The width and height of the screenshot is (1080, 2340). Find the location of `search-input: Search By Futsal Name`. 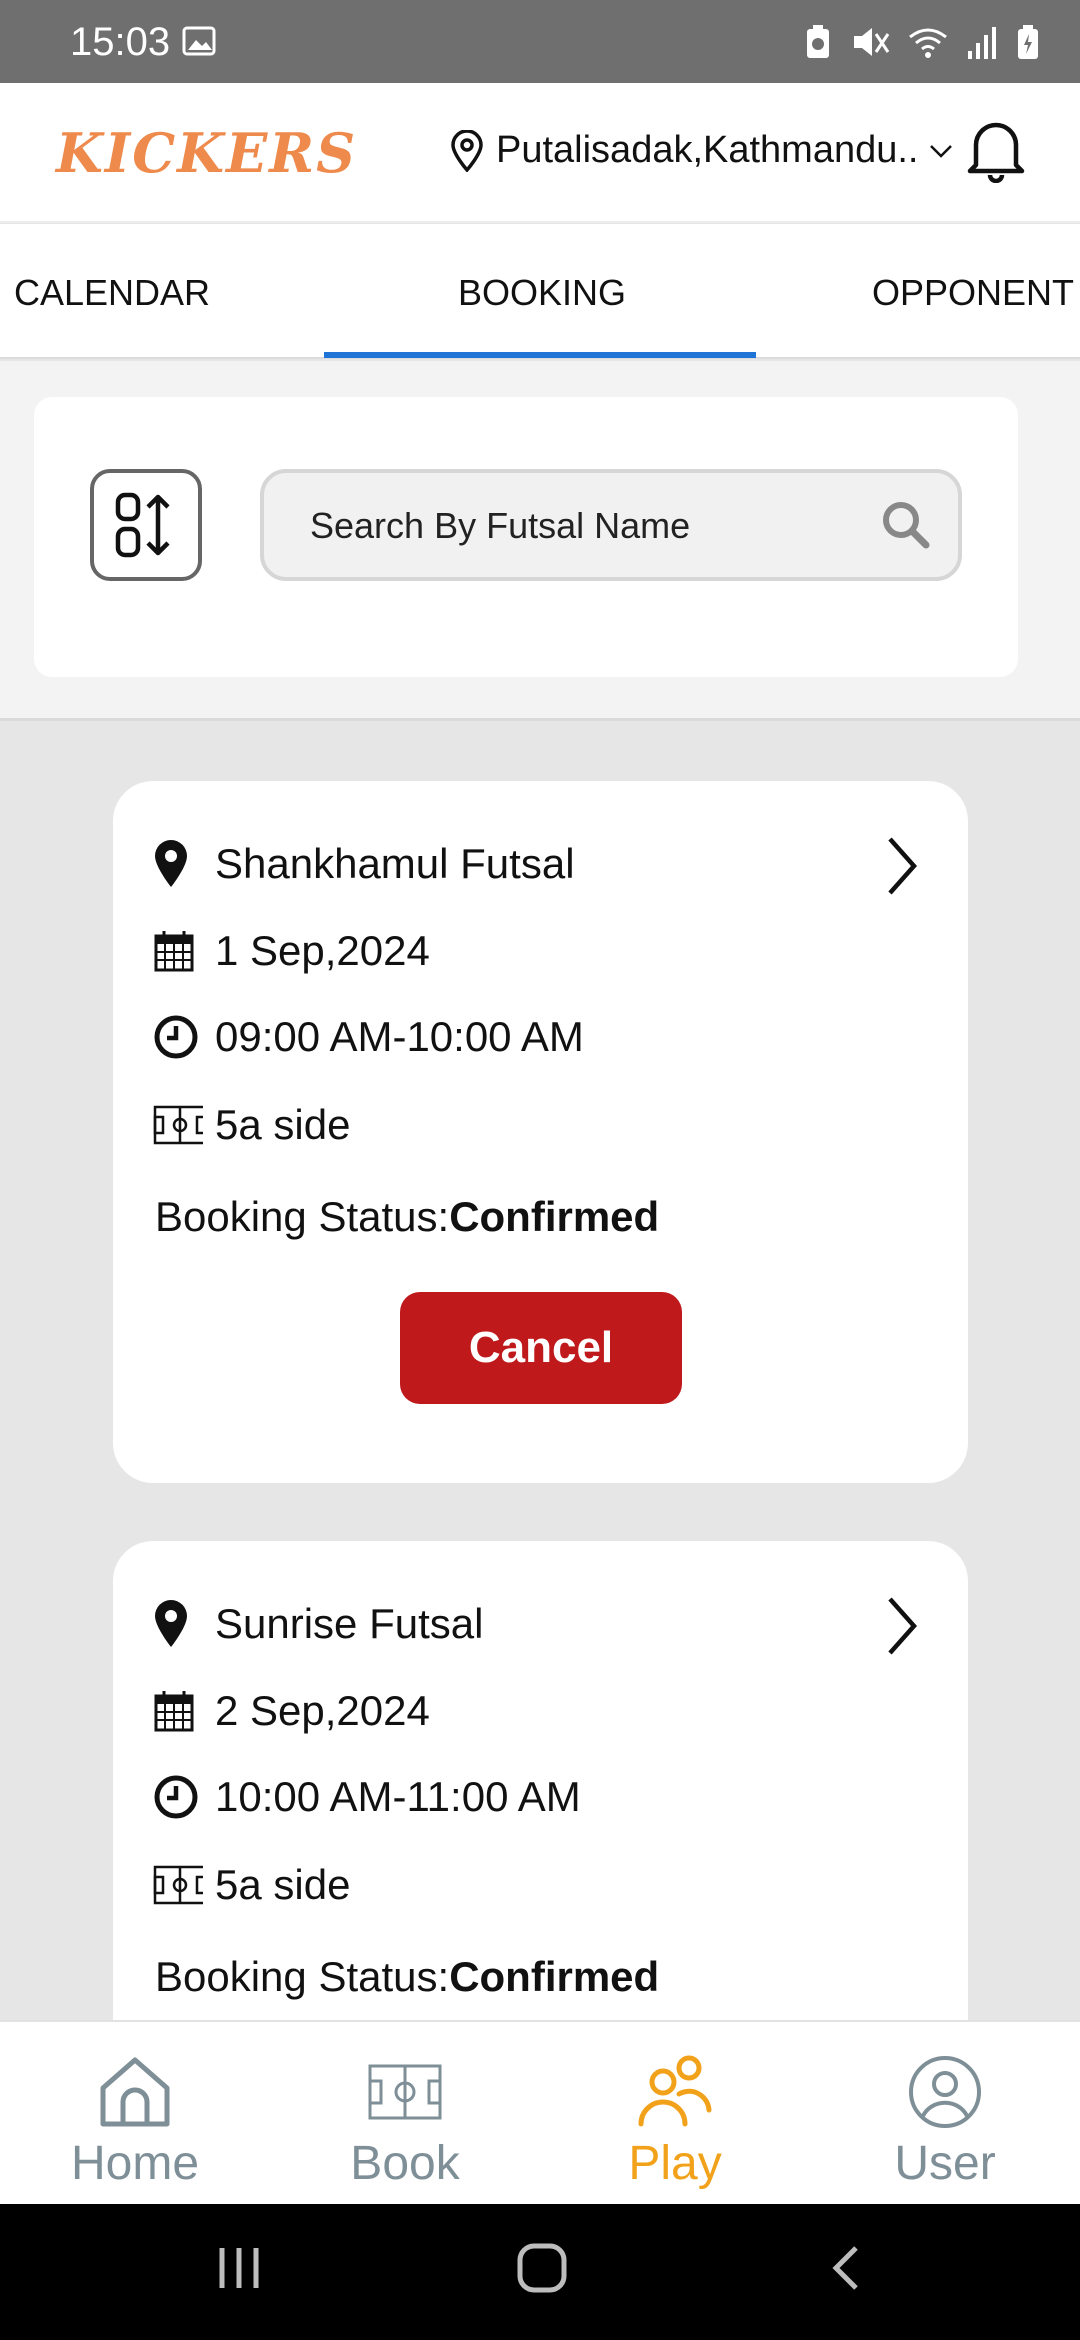

search-input: Search By Futsal Name is located at coordinates (611, 525).